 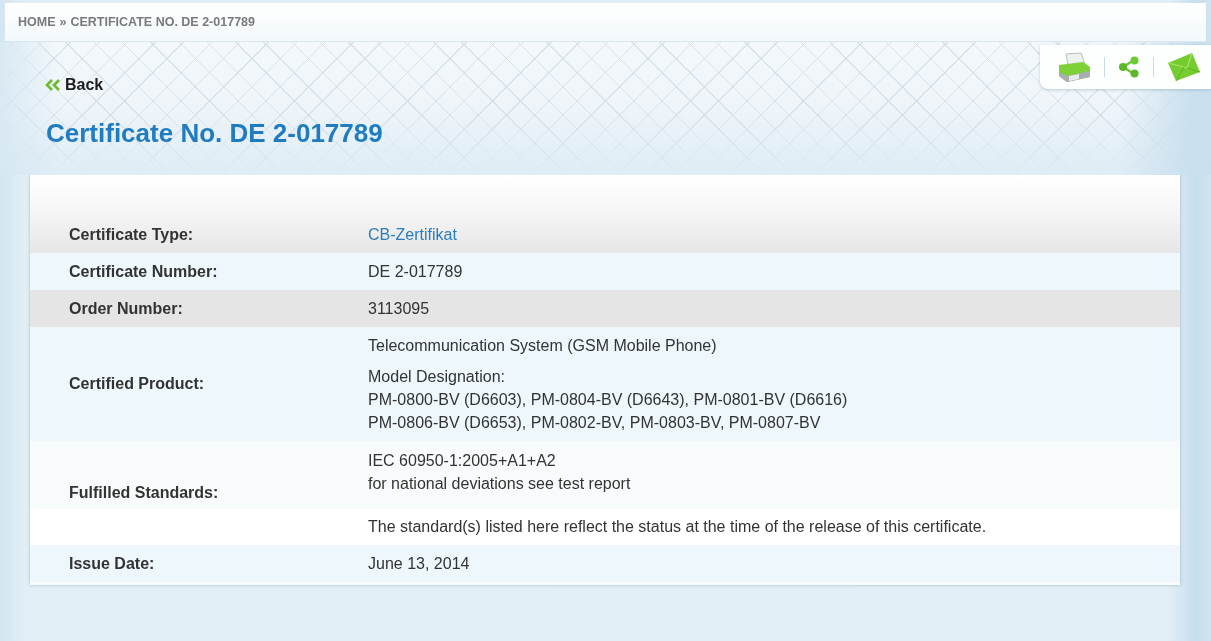 I want to click on page-title: Certificate No. DE 2-017789, so click(x=214, y=133).